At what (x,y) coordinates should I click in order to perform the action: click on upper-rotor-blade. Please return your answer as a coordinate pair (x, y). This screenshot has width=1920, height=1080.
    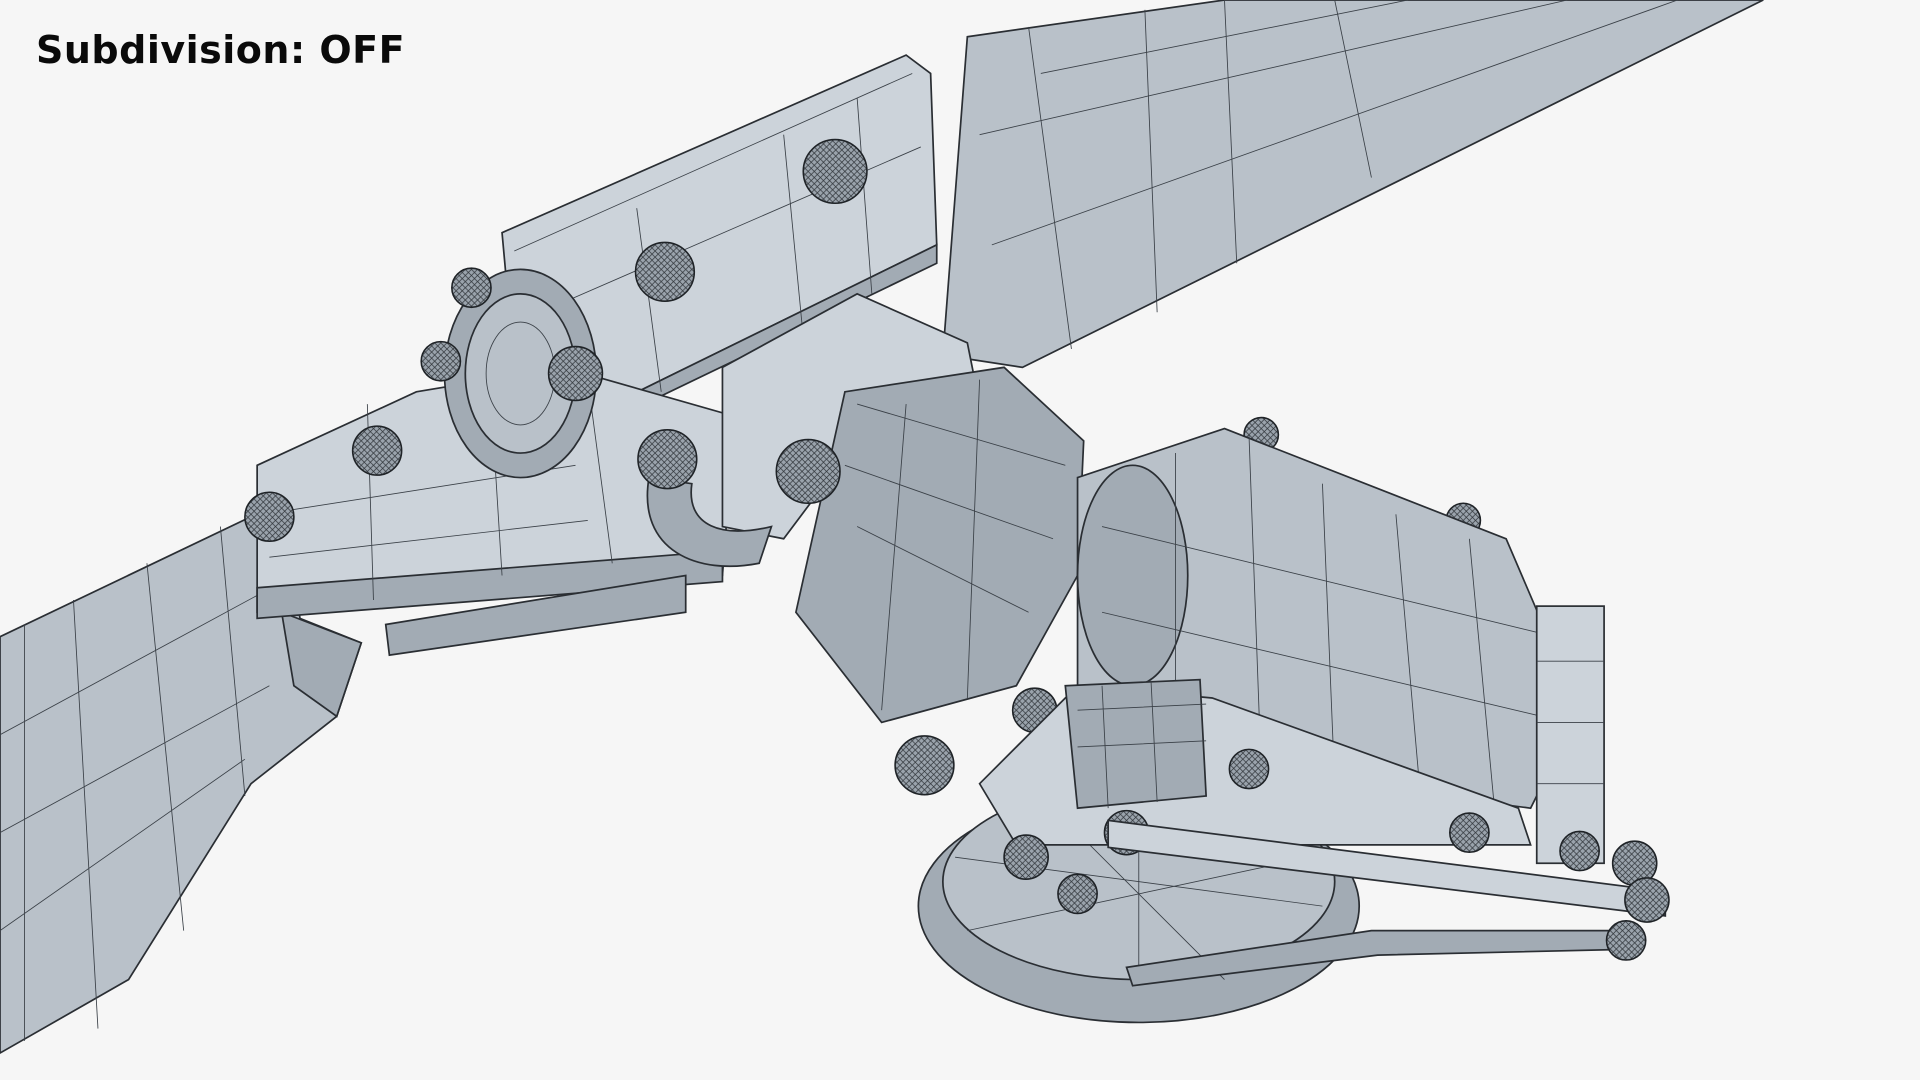
    Looking at the image, I should click on (1352, 184).